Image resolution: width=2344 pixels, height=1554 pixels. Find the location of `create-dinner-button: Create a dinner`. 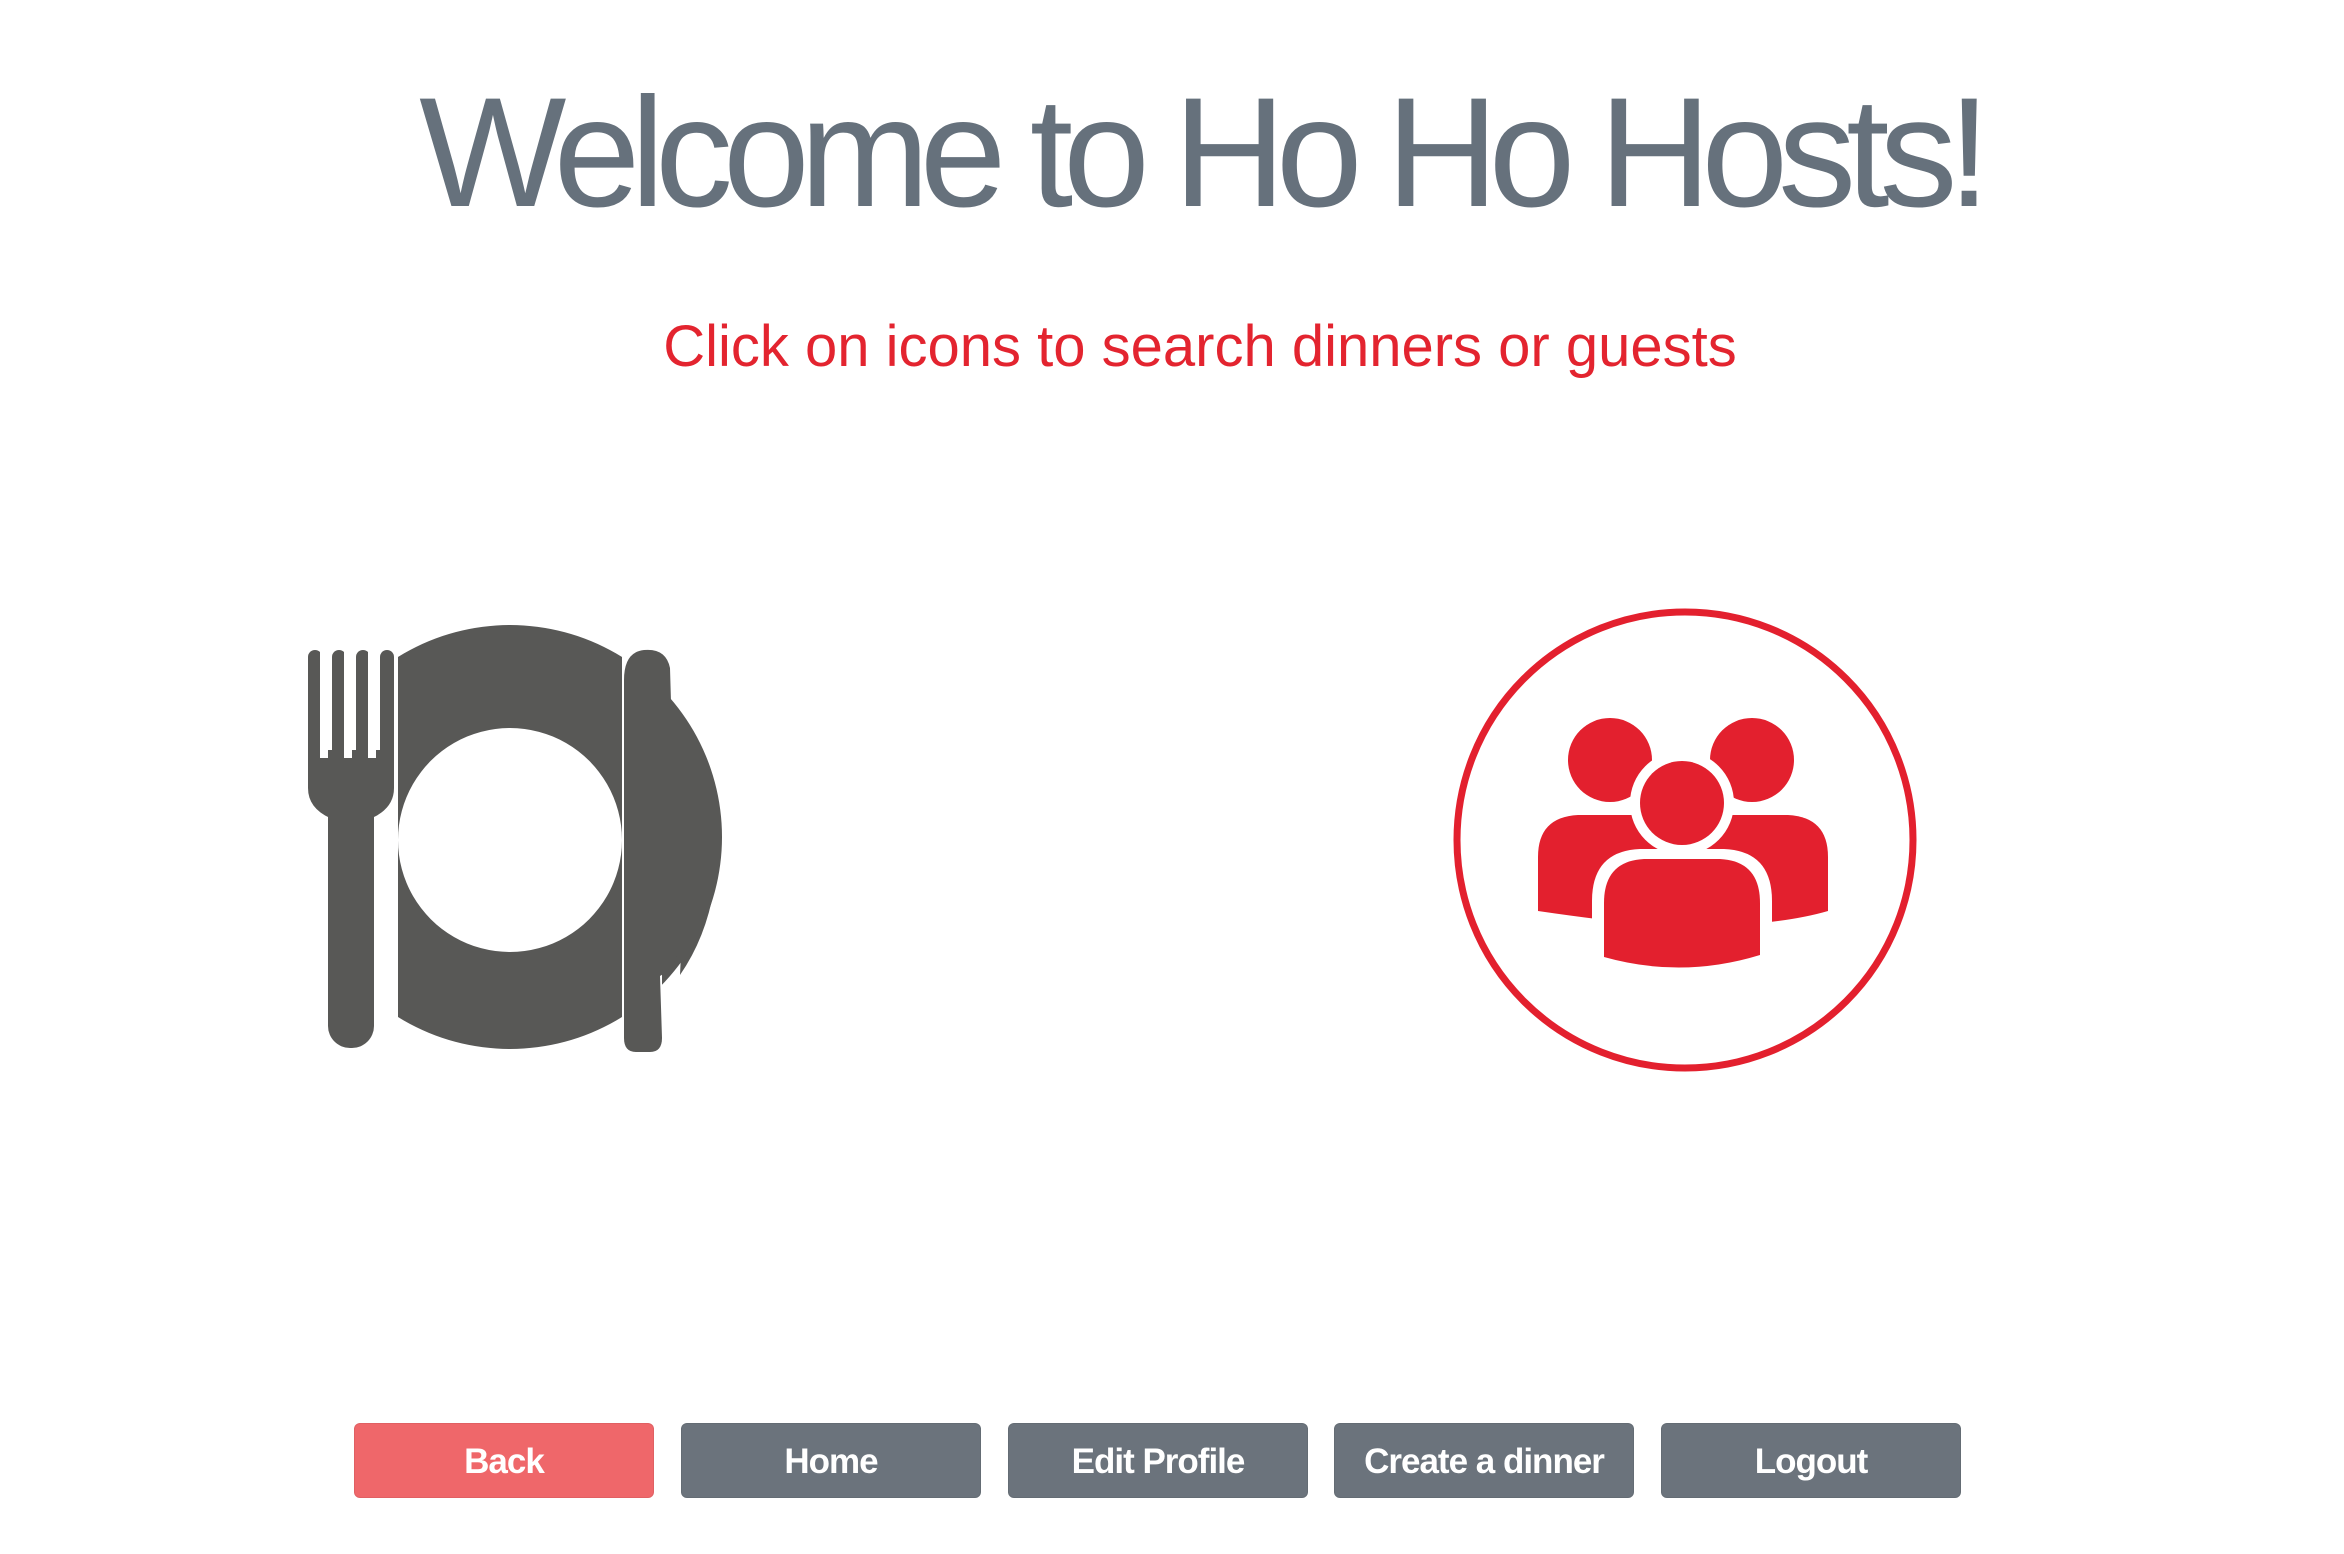

create-dinner-button: Create a dinner is located at coordinates (1484, 1460).